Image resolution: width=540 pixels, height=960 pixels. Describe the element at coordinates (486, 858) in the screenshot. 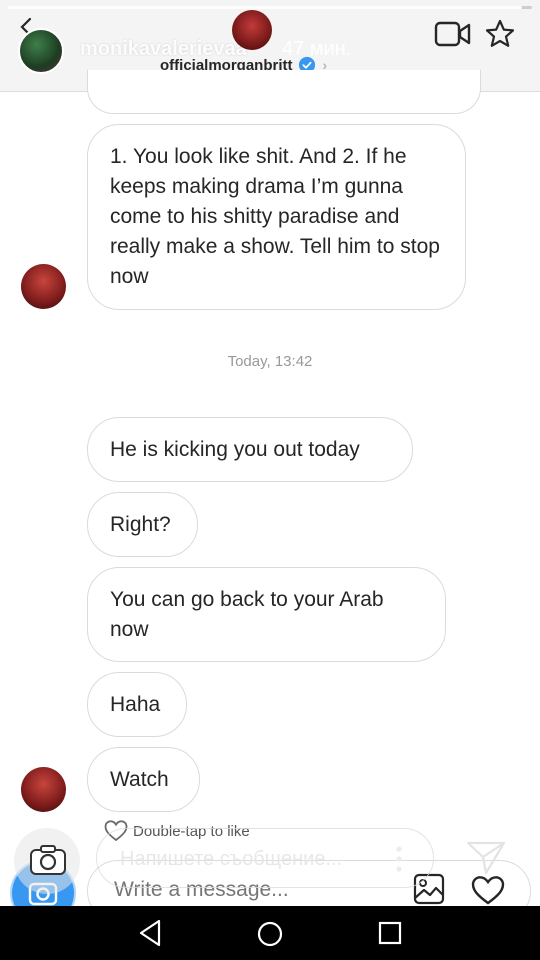

I see `send-icon` at that location.